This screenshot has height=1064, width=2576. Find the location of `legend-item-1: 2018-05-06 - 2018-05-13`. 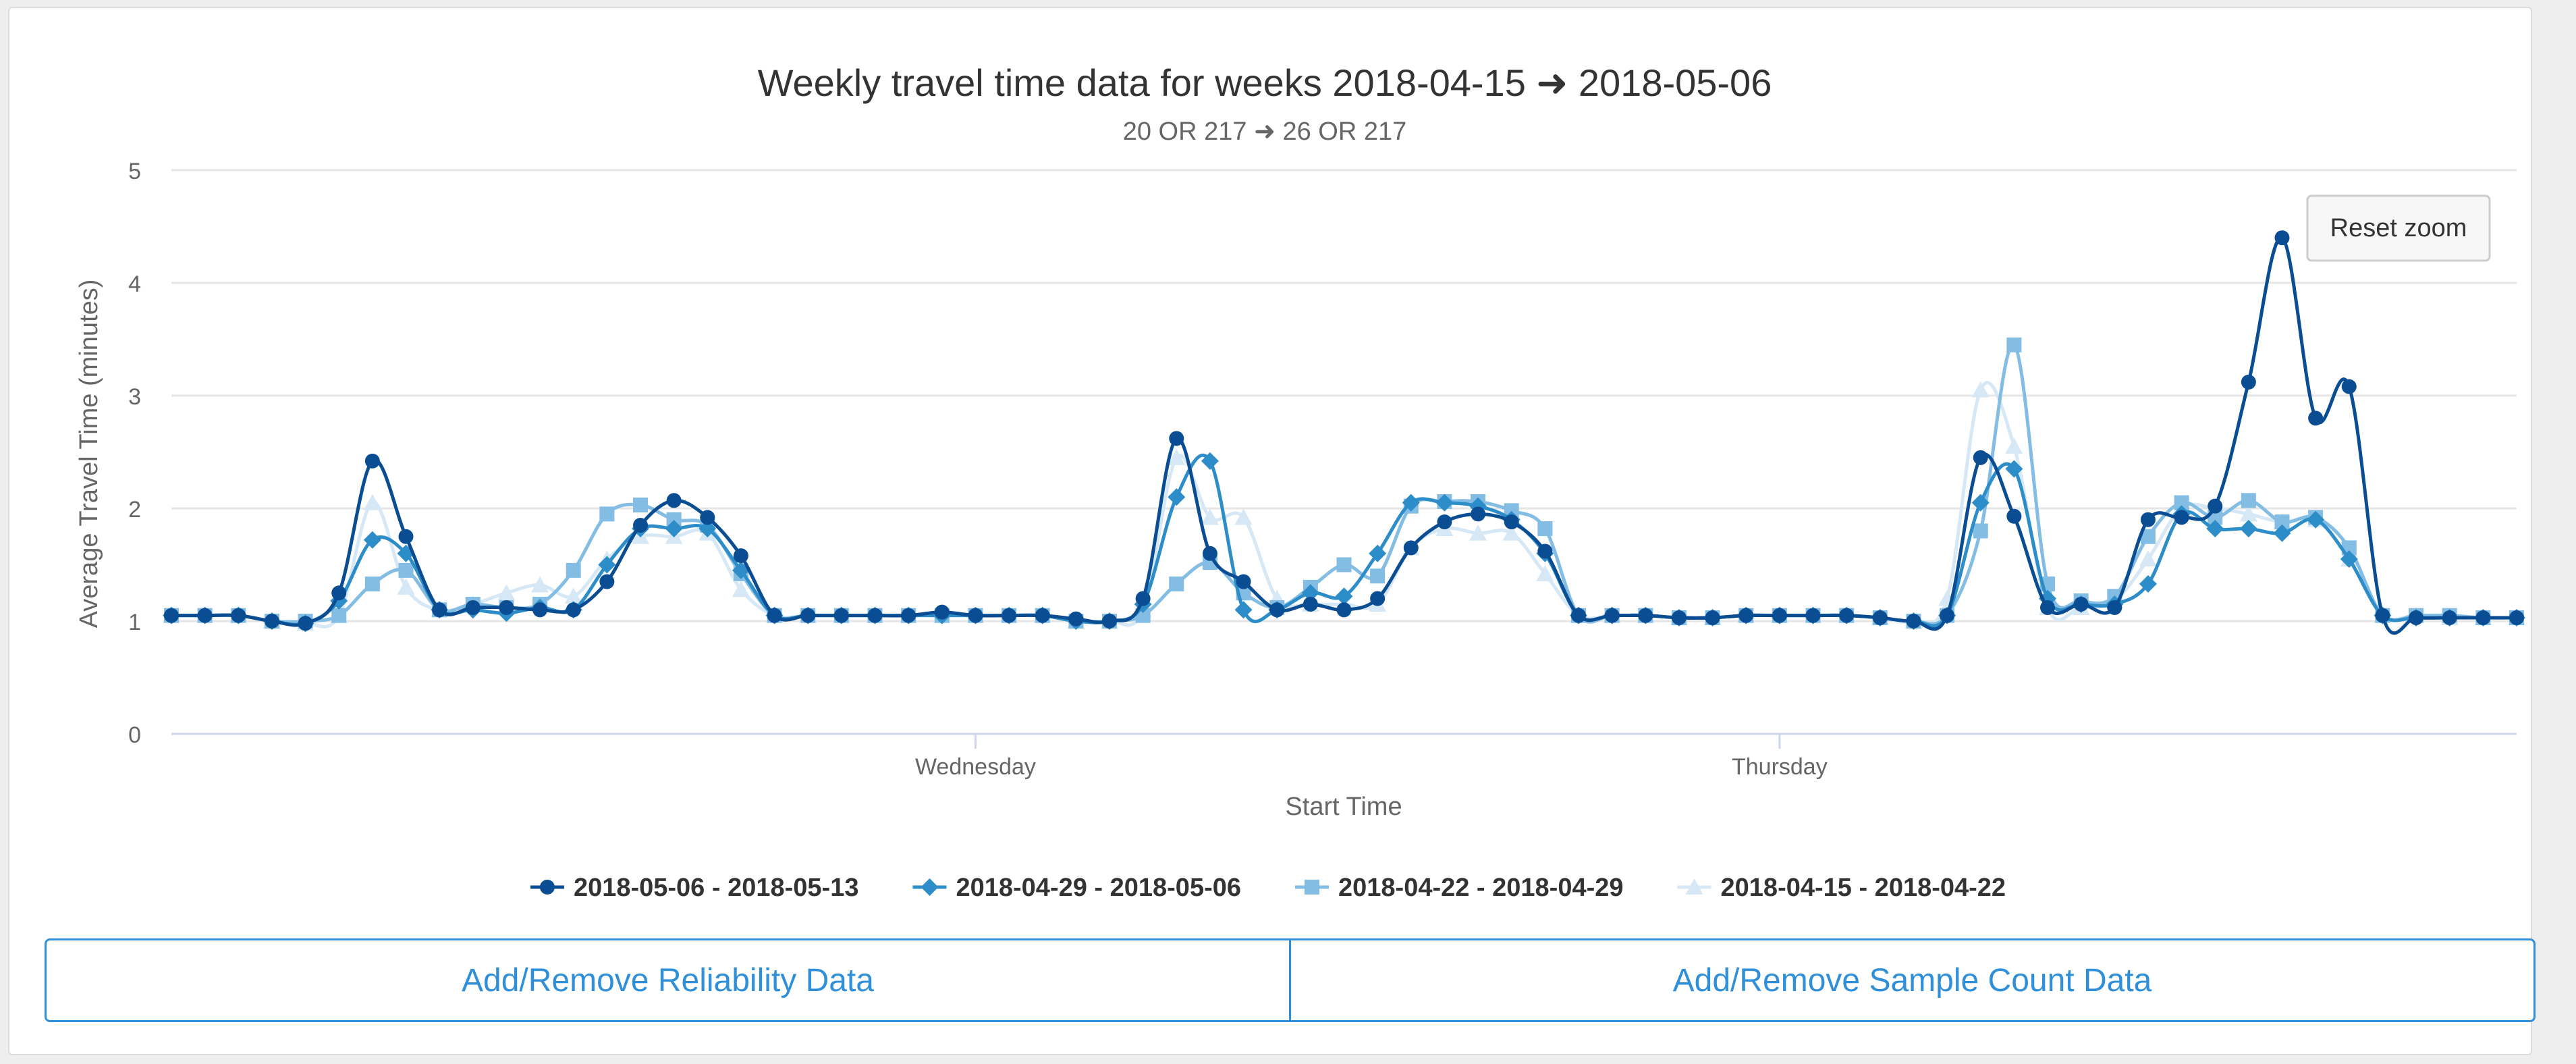

legend-item-1: 2018-05-06 - 2018-05-13 is located at coordinates (694, 888).